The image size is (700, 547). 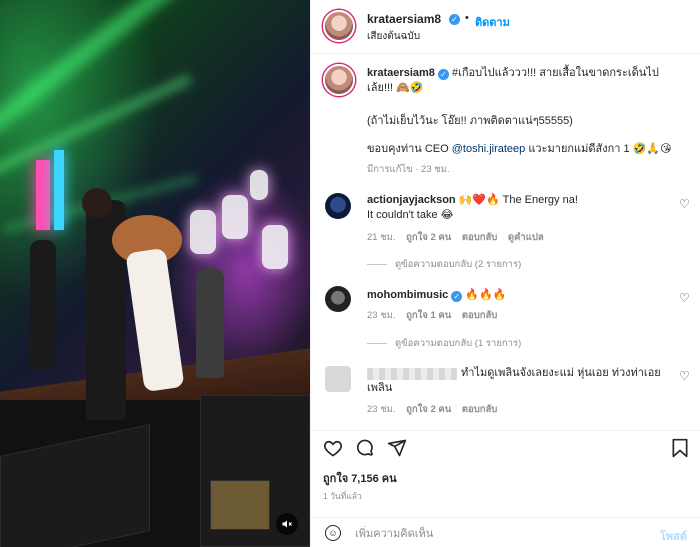 I want to click on post-author-username: krataersiam8, so click(x=404, y=19).